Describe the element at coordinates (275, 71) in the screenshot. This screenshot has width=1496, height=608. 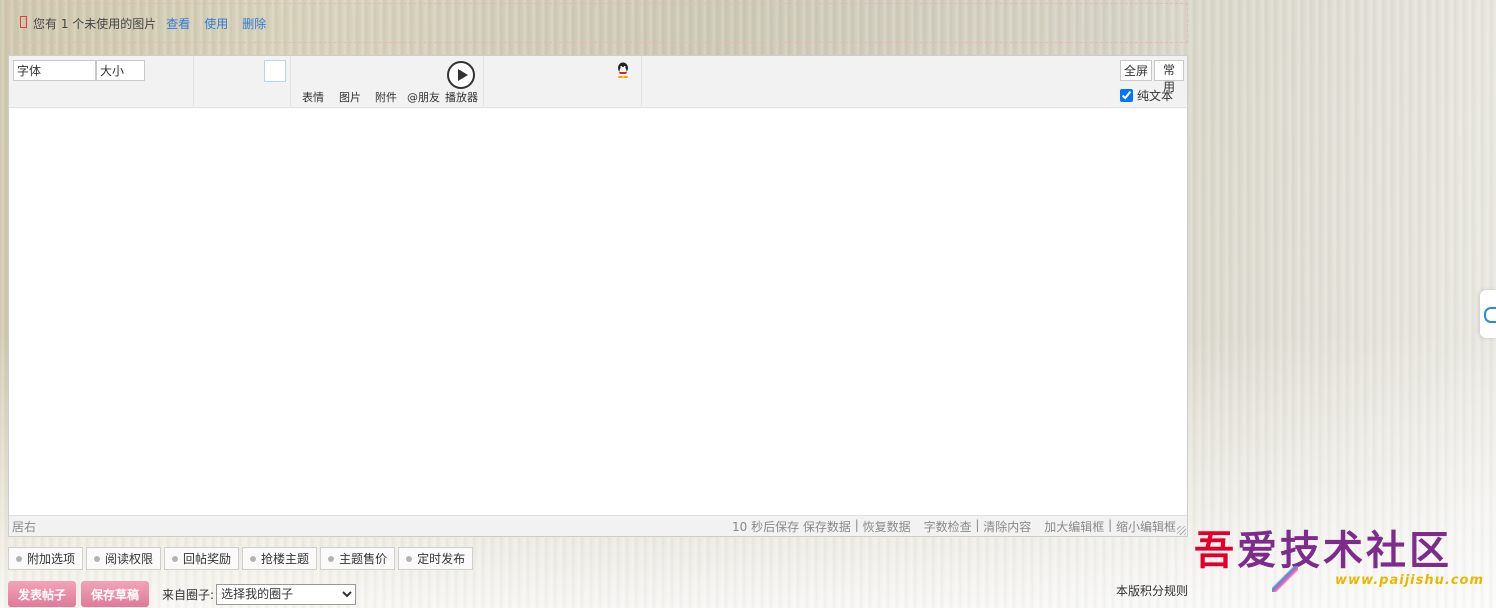
I see `font-color-picker` at that location.